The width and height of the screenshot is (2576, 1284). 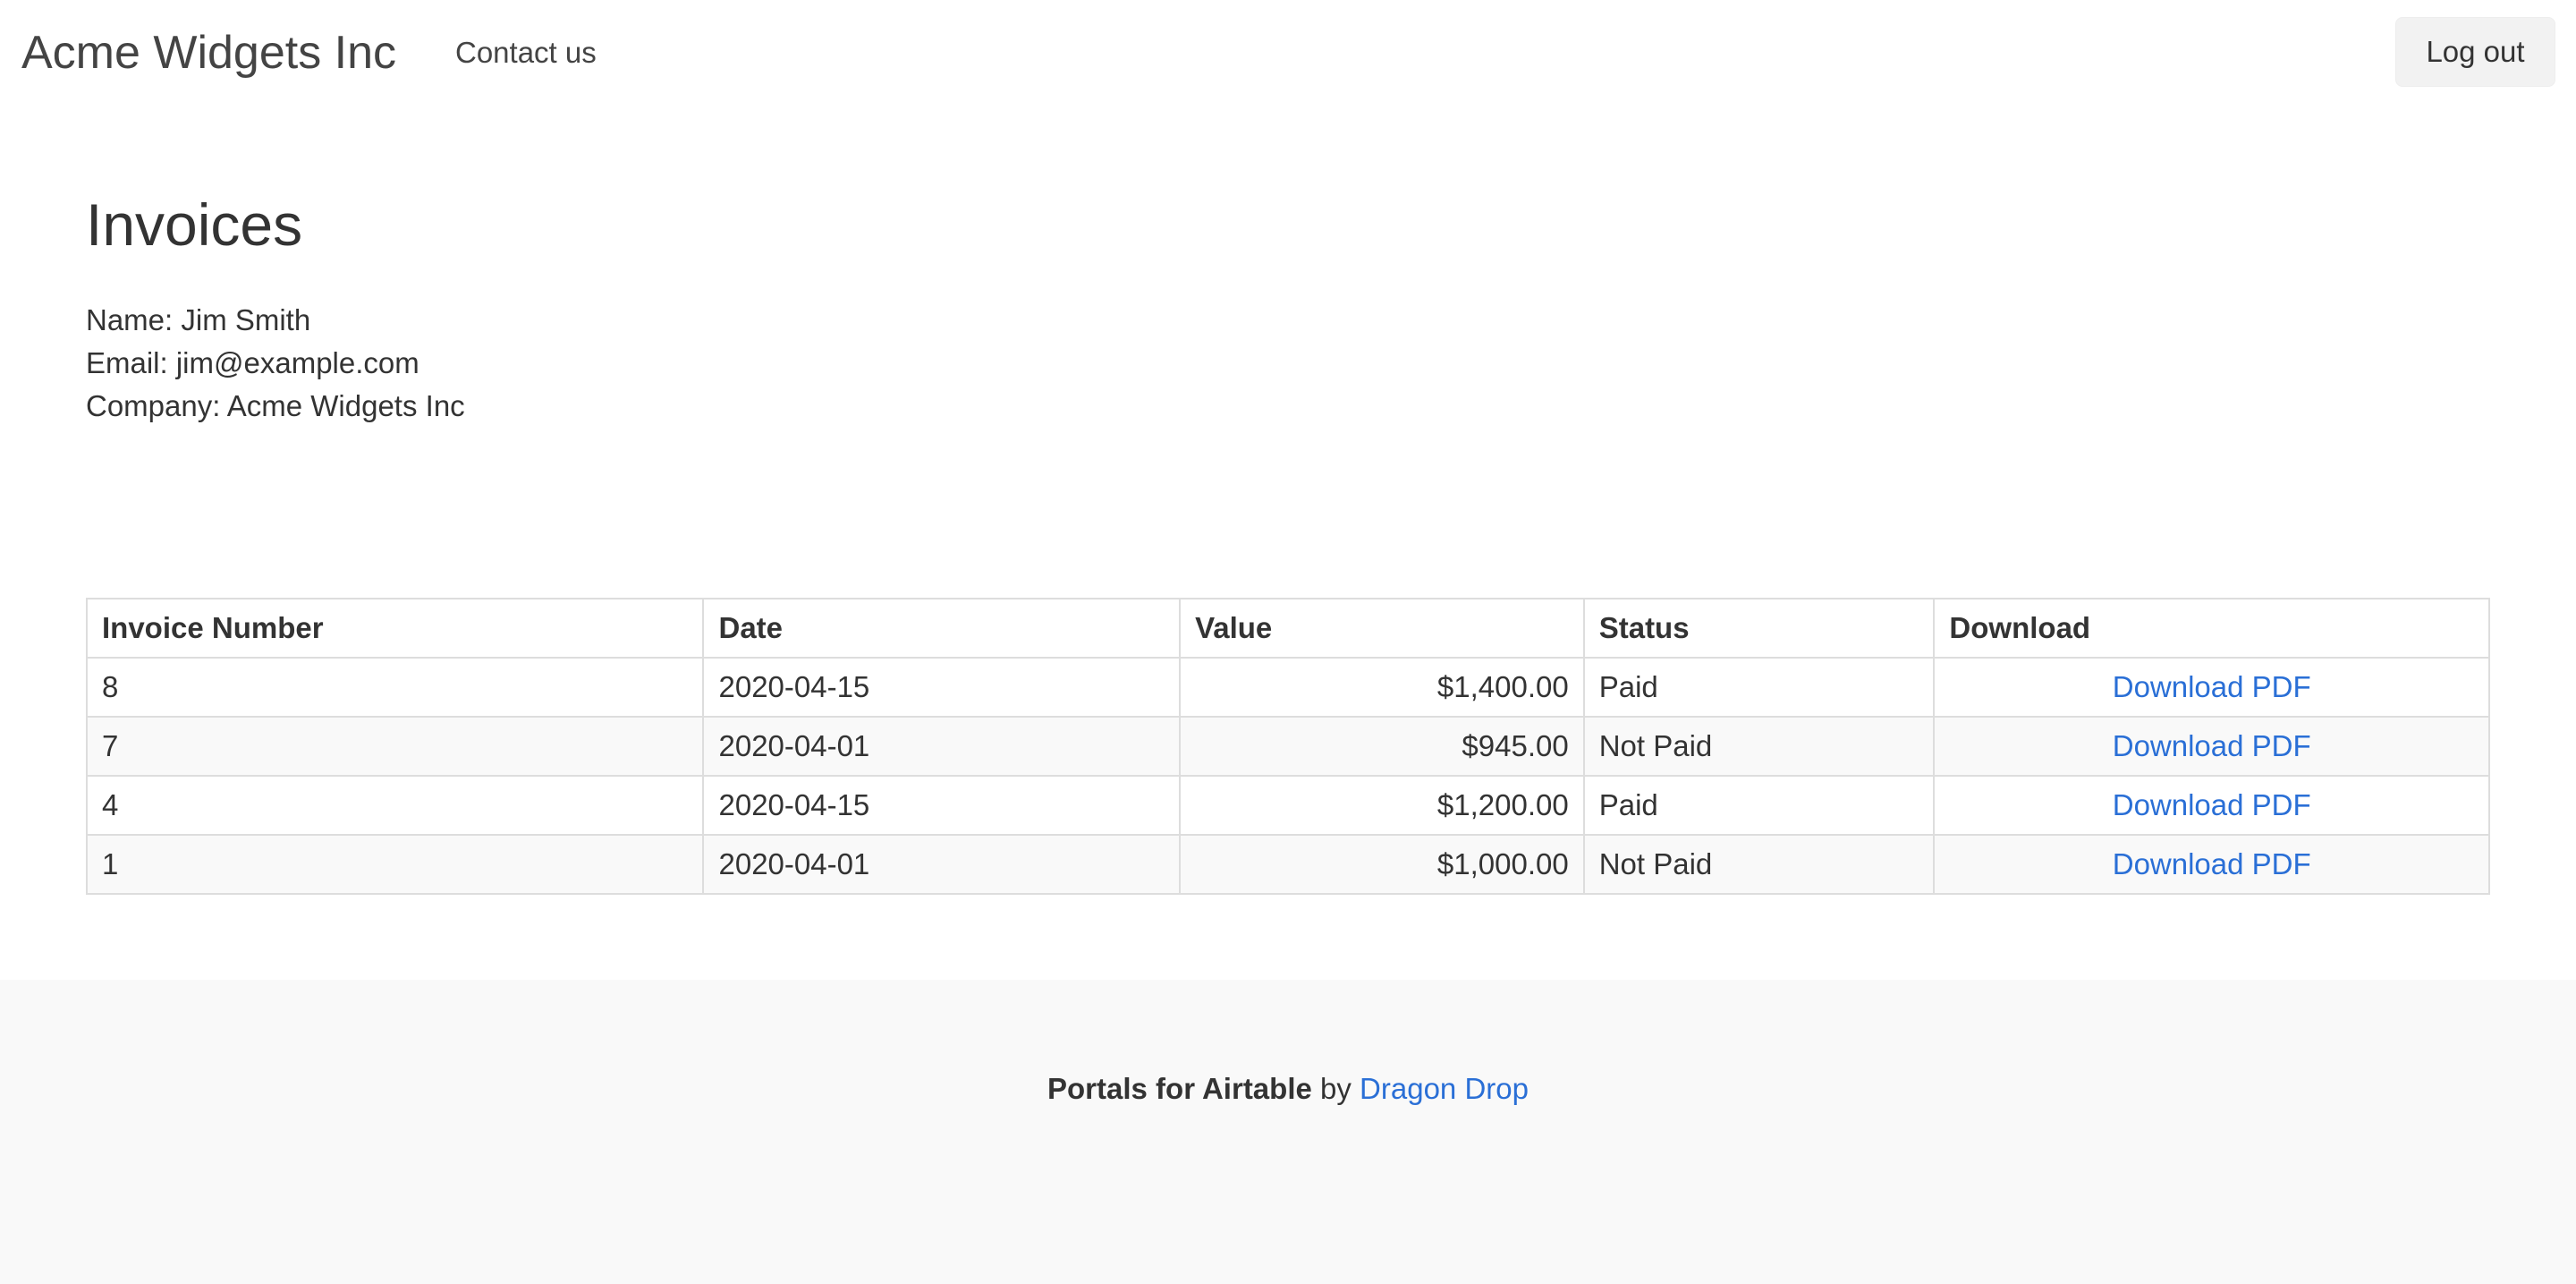 What do you see at coordinates (1444, 1088) in the screenshot?
I see `dragon-drop-link: Dragon Drop` at bounding box center [1444, 1088].